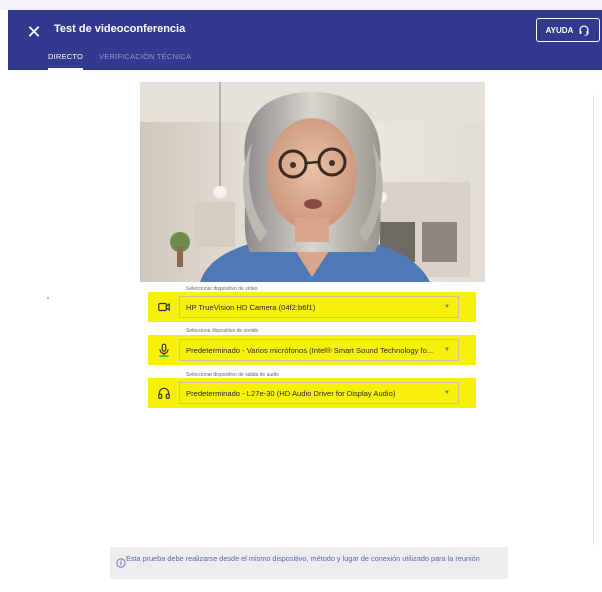 The height and width of the screenshot is (592, 602). I want to click on tab-verificacion-tecnica: VERIFICACIÓN TÉCNICA, so click(145, 61).